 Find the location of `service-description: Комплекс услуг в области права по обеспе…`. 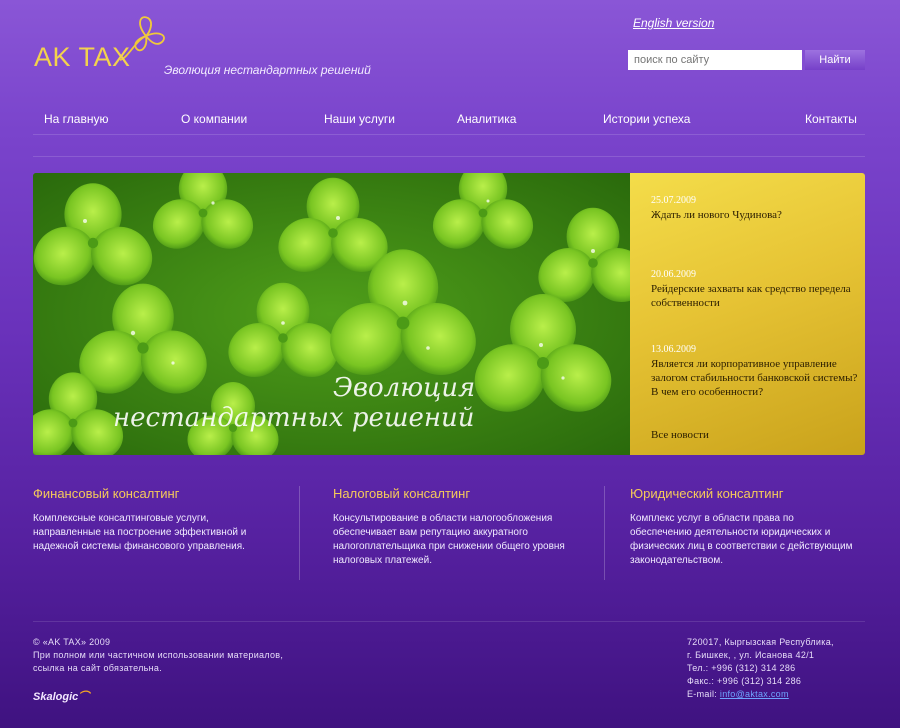

service-description: Комплекс услуг в области права по обеспе… is located at coordinates (741, 539).